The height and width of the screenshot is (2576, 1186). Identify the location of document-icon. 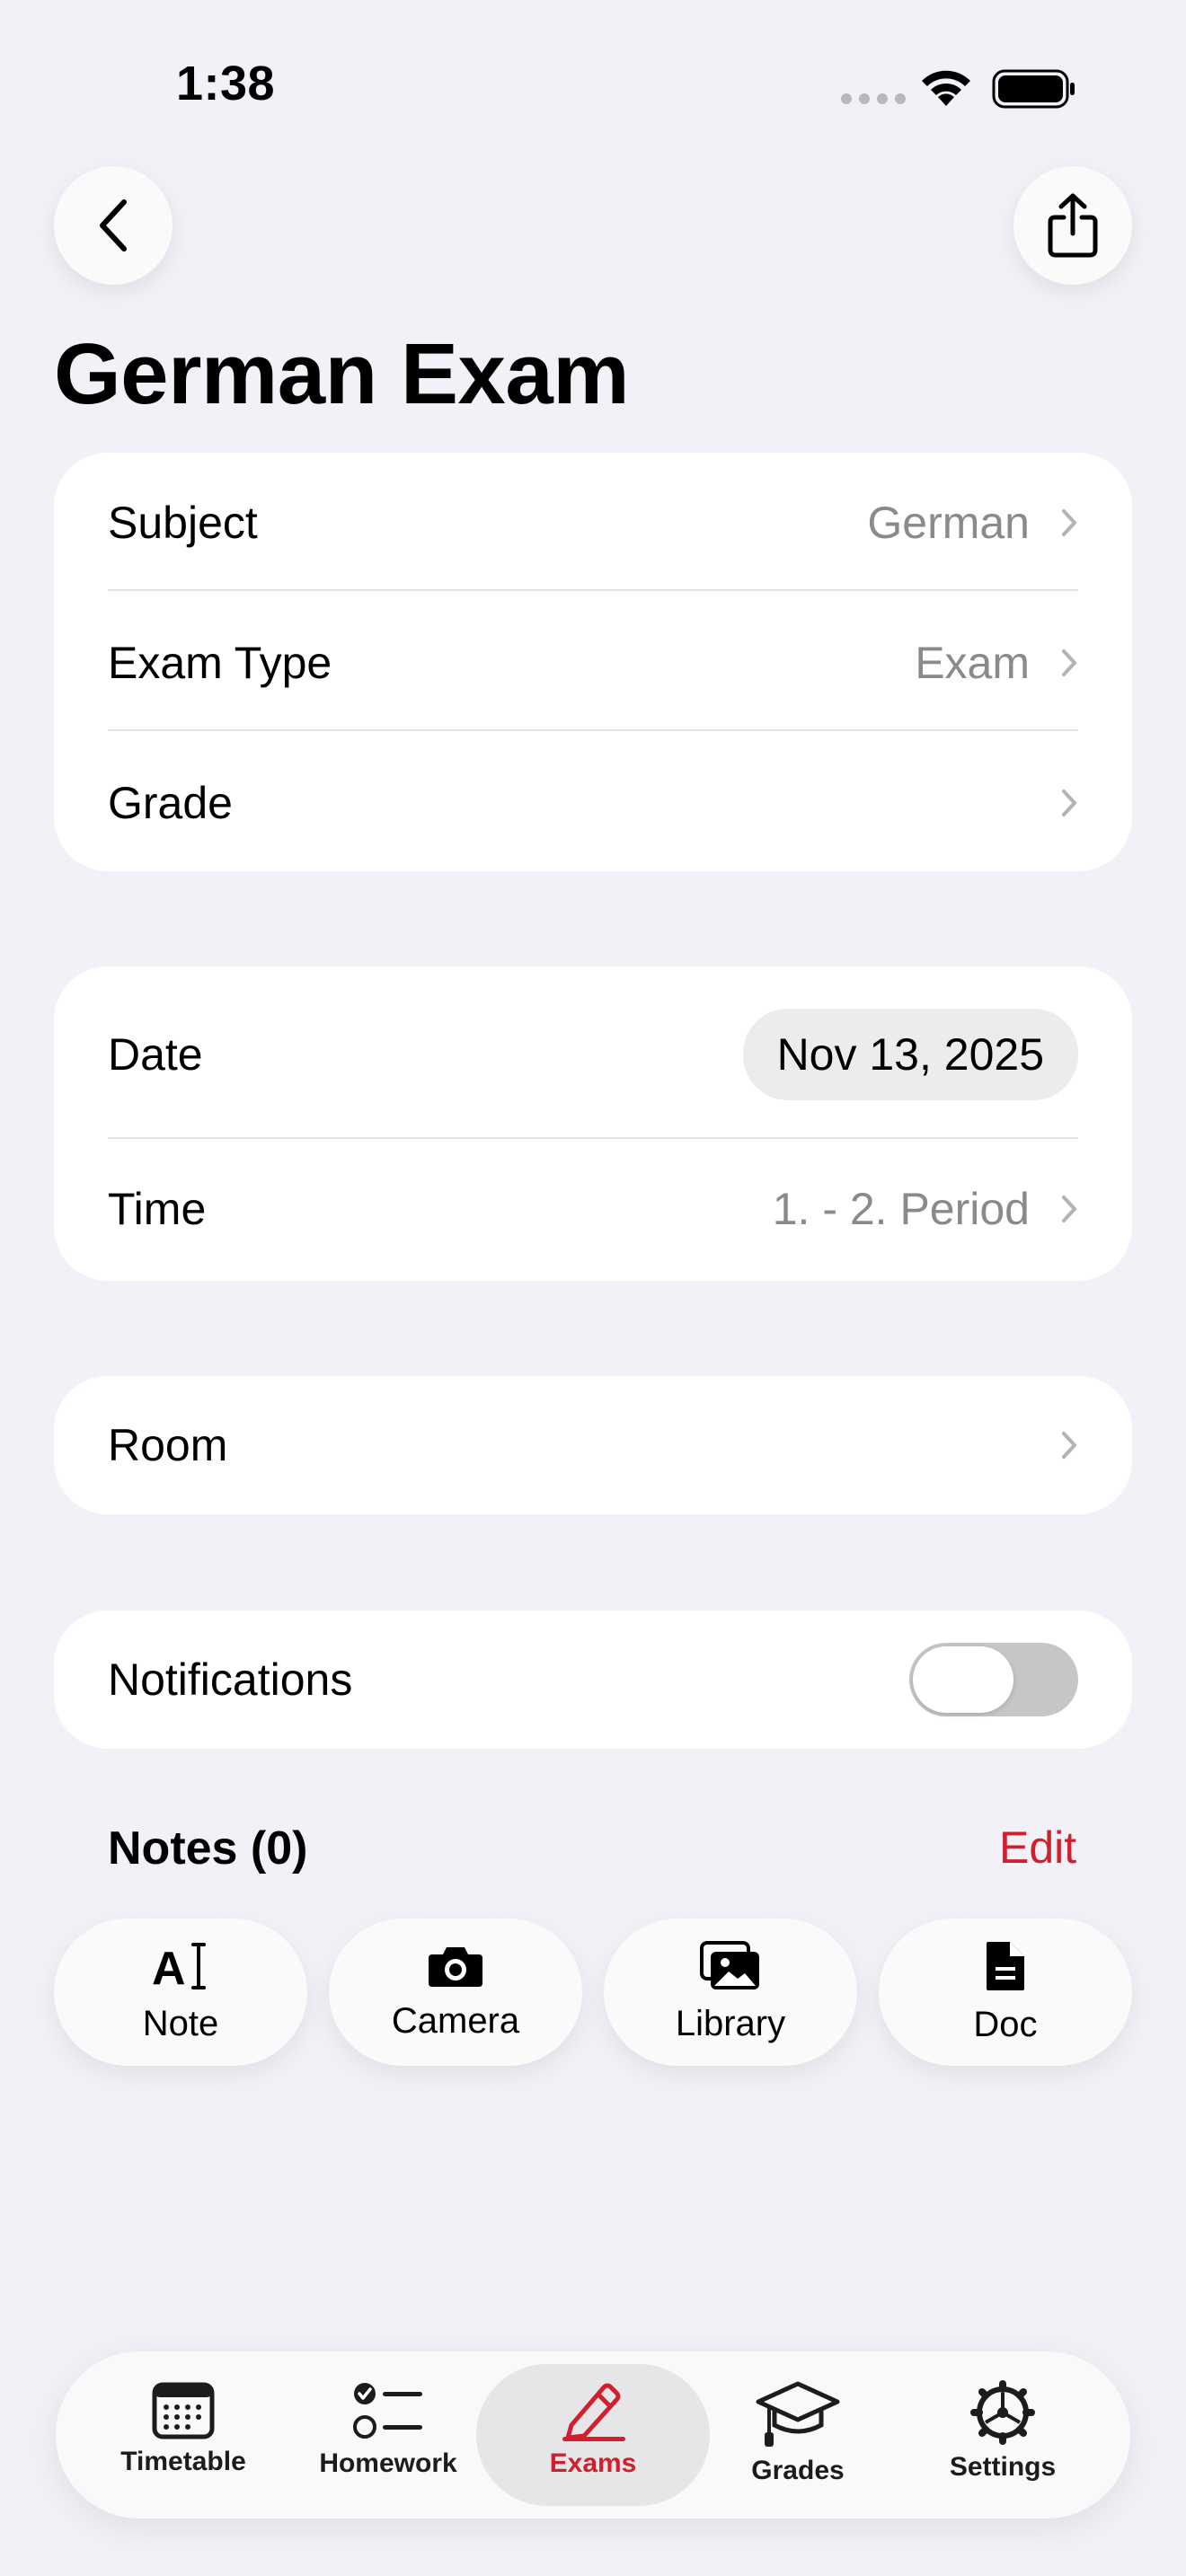
(1005, 1965).